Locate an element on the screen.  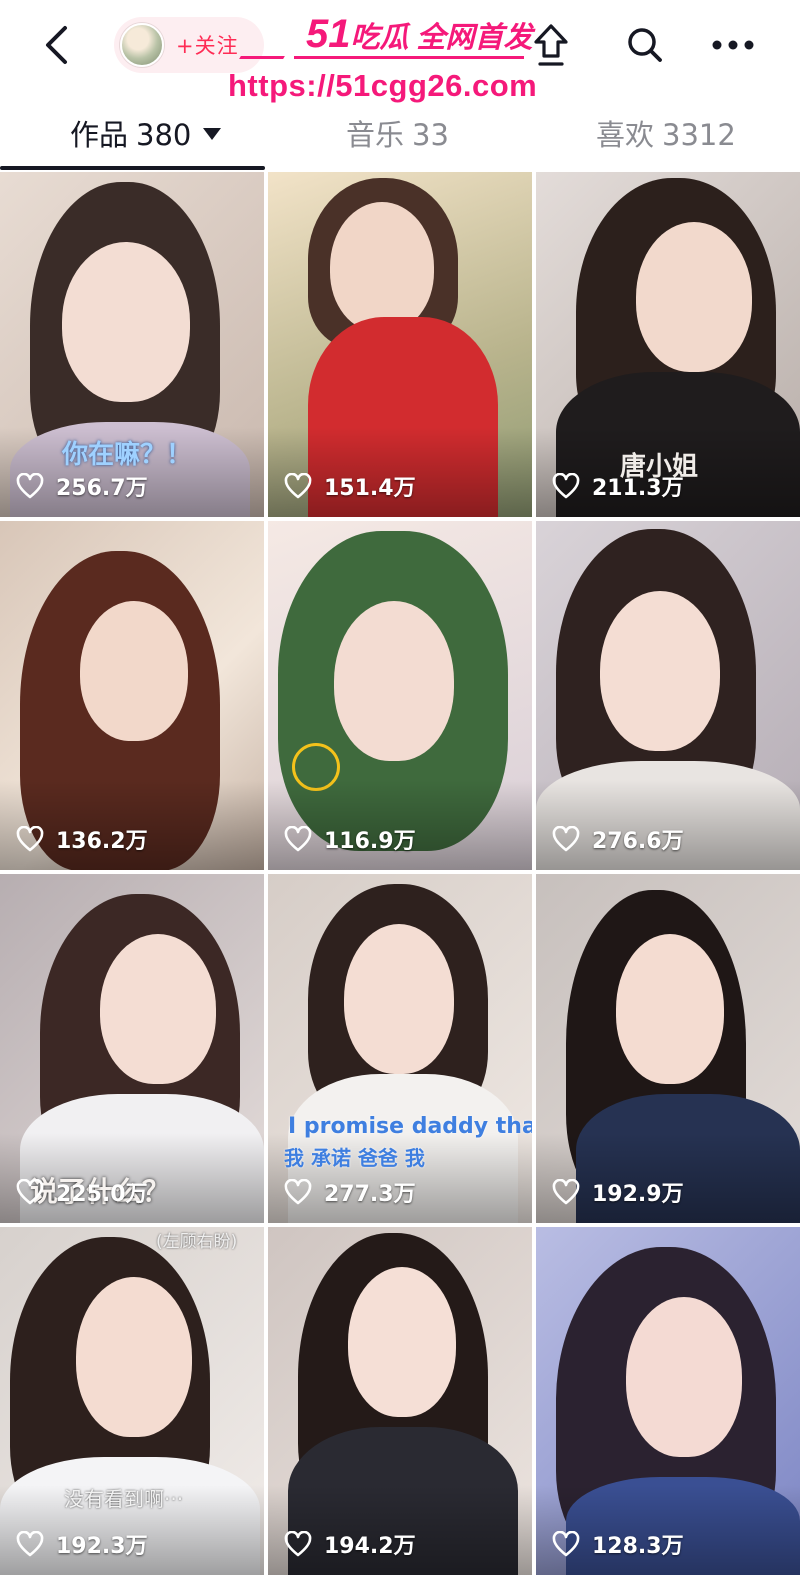
video-caption-top: (左顾右盼) is located at coordinates (197, 1242).